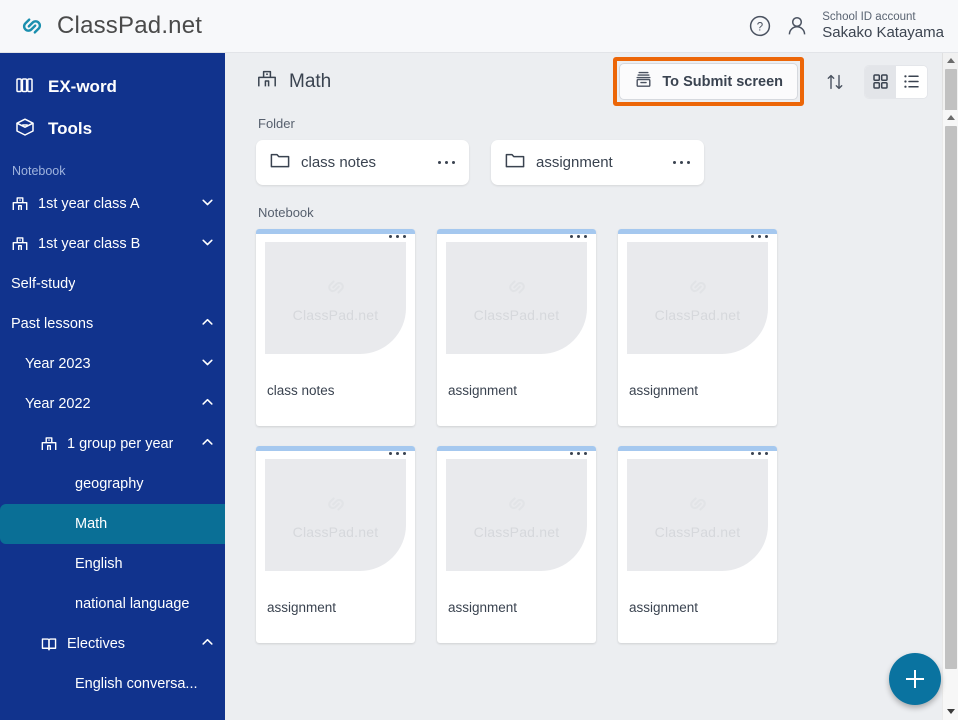 The image size is (958, 720). What do you see at coordinates (130, 25) in the screenshot?
I see `brand-name: ClassPad.net` at bounding box center [130, 25].